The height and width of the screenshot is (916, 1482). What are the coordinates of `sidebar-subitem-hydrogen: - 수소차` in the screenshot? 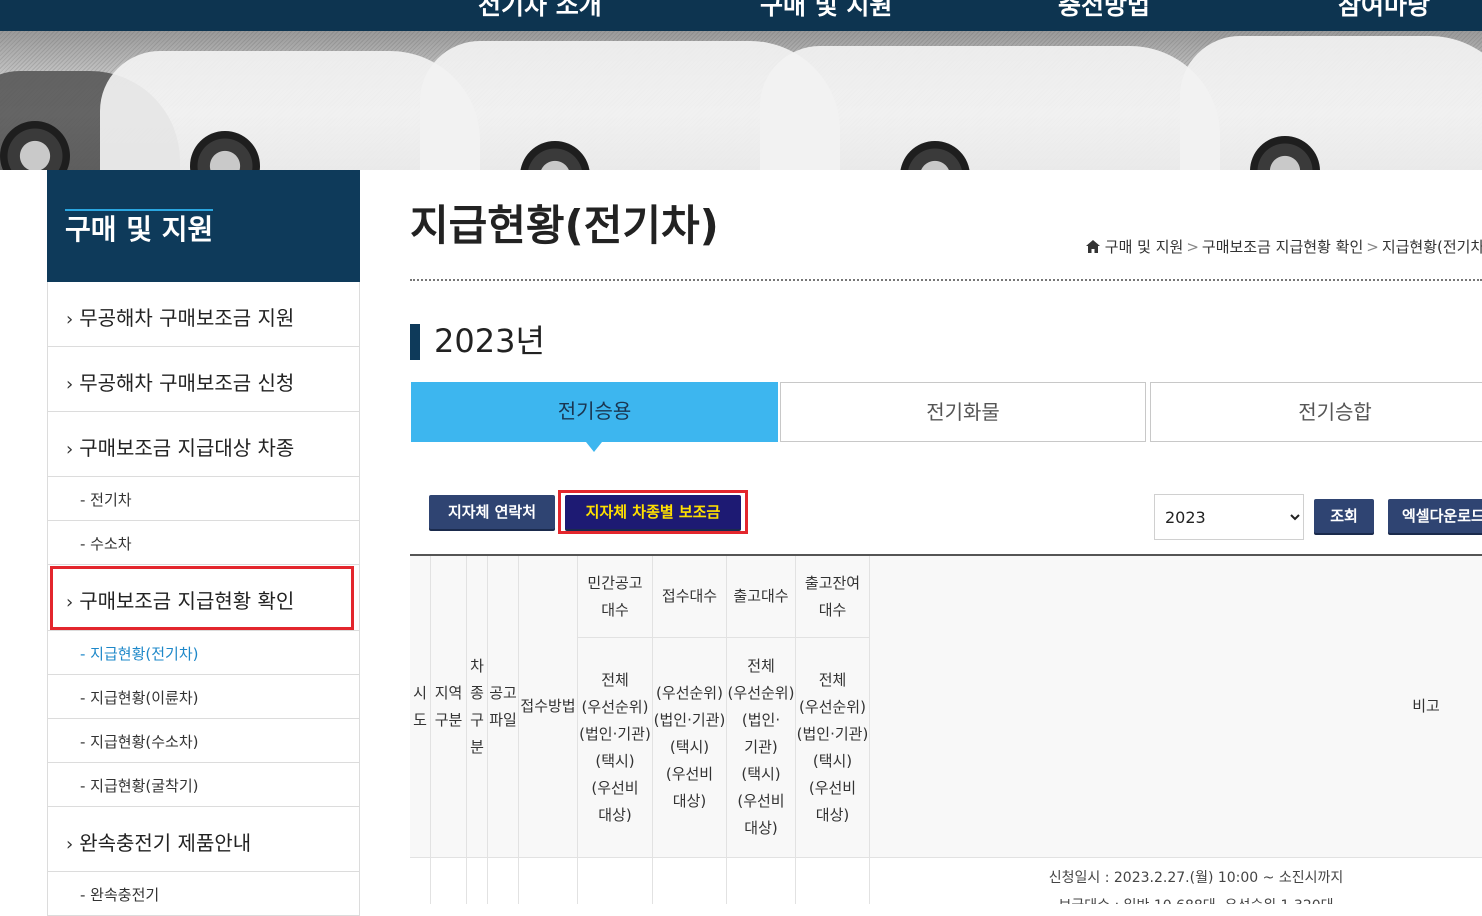 It's located at (203, 543).